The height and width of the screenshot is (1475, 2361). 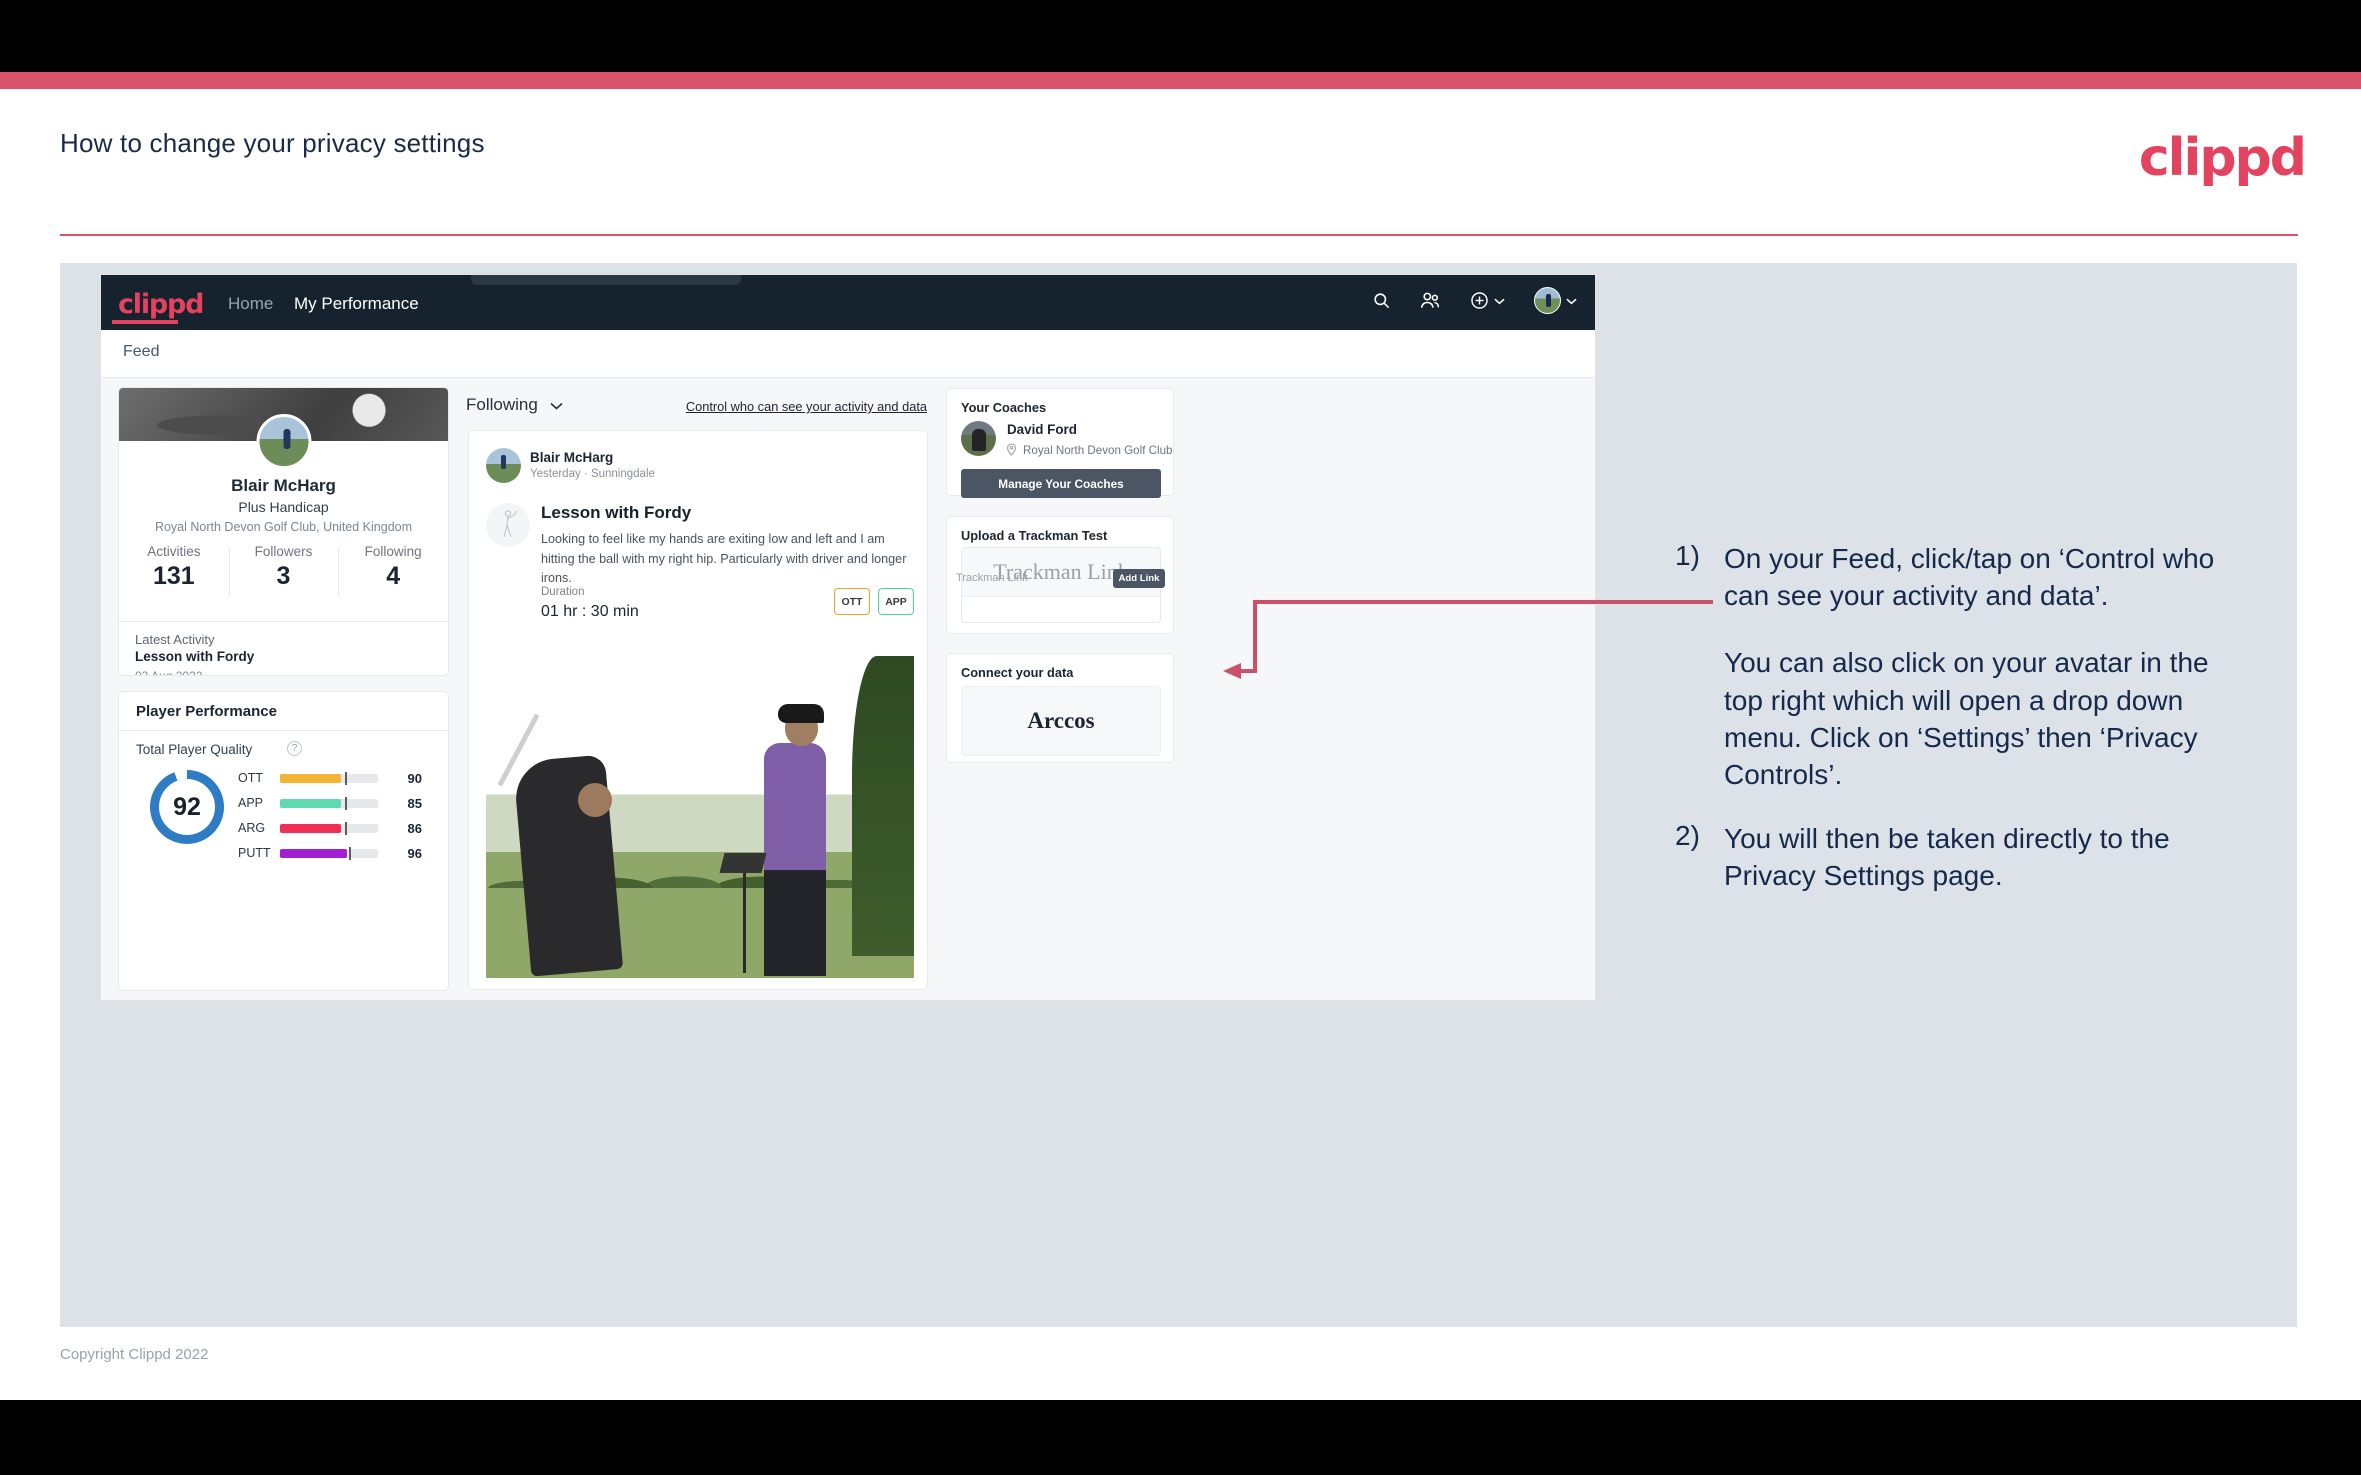 What do you see at coordinates (503, 465) in the screenshot?
I see `post-author-avatar` at bounding box center [503, 465].